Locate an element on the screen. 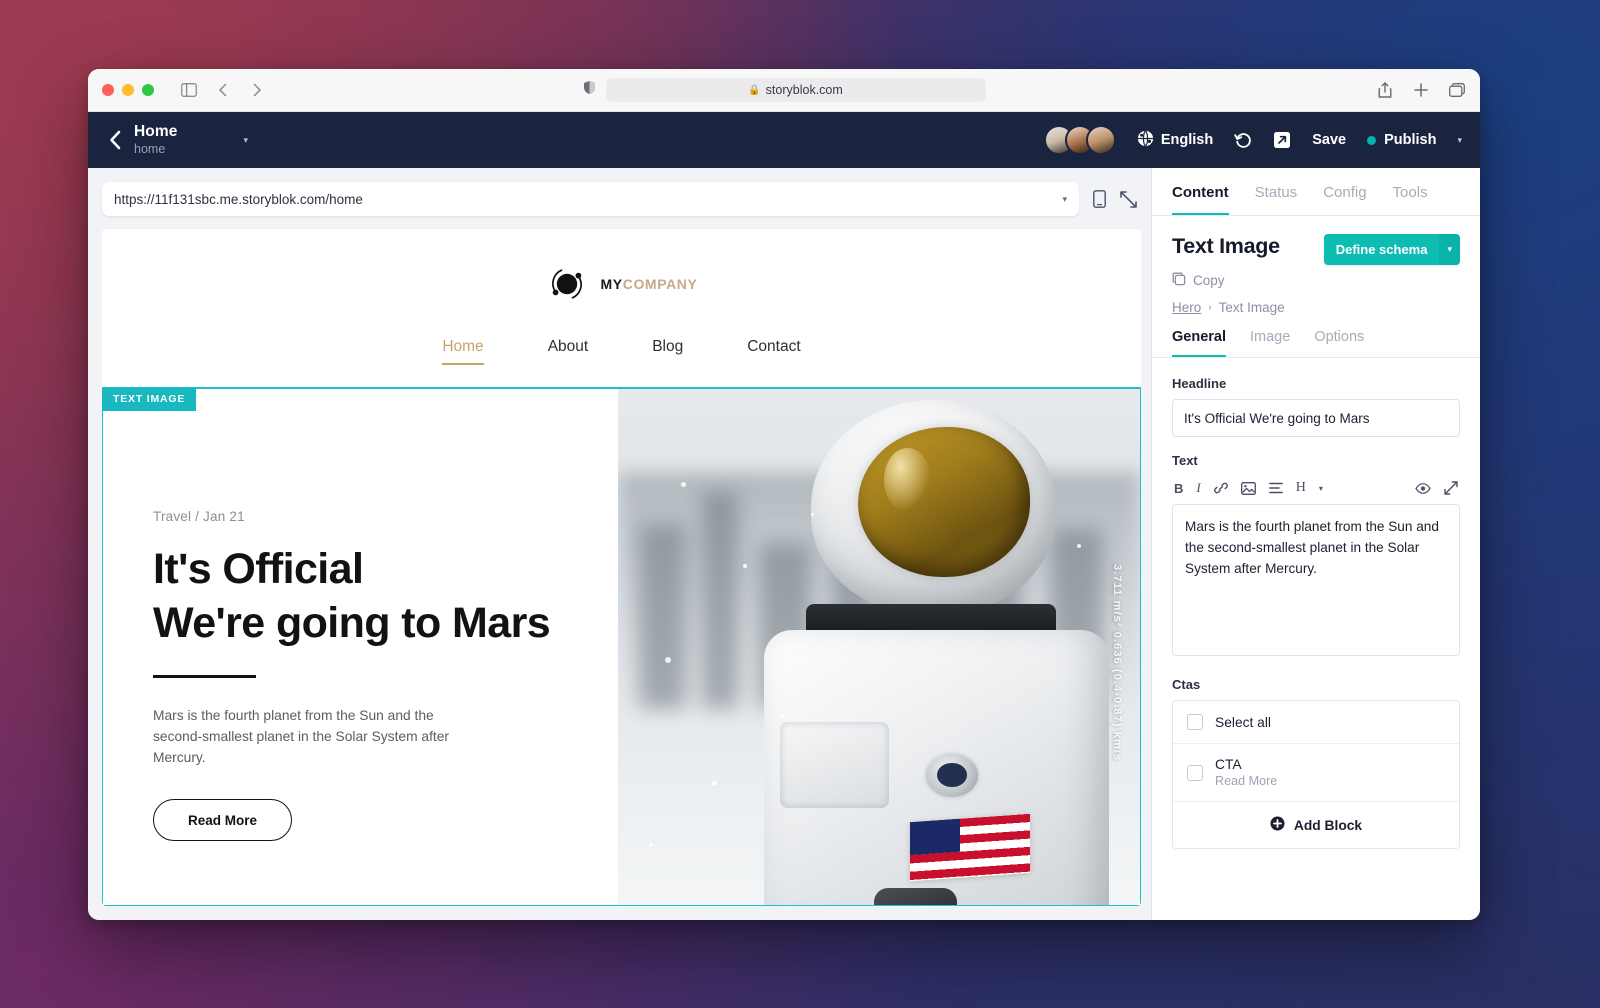  brand-wordmark: MYCOMPANY is located at coordinates (649, 284).